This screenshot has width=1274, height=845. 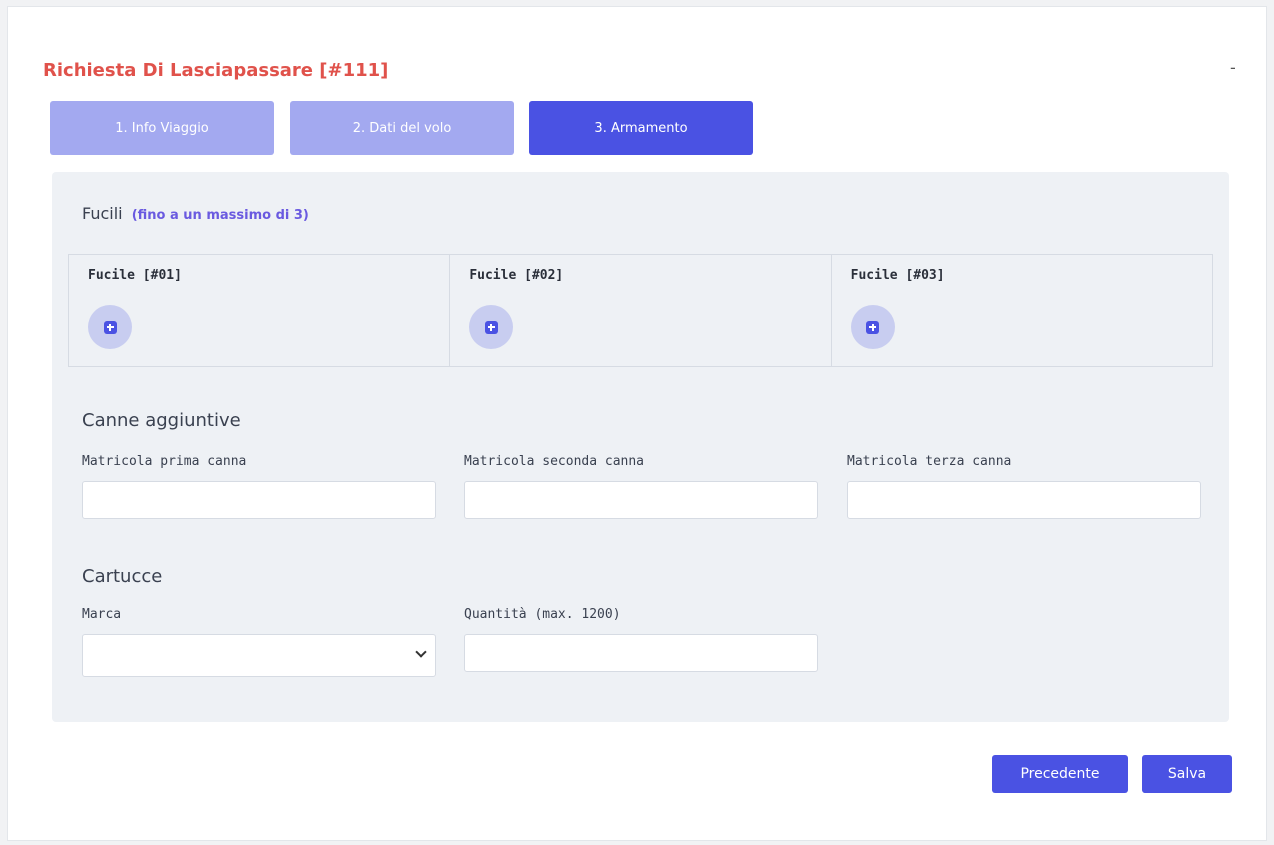 I want to click on previous-button: Precedente, so click(x=1060, y=774).